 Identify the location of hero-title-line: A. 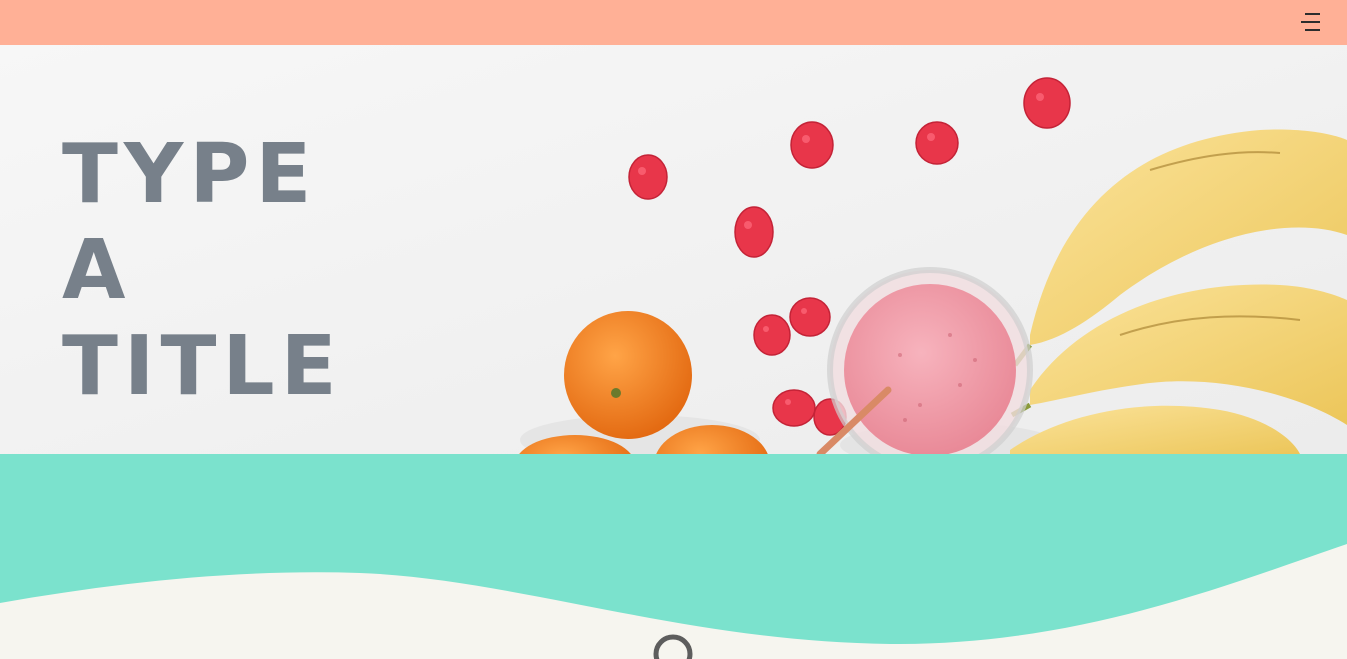
(97, 270).